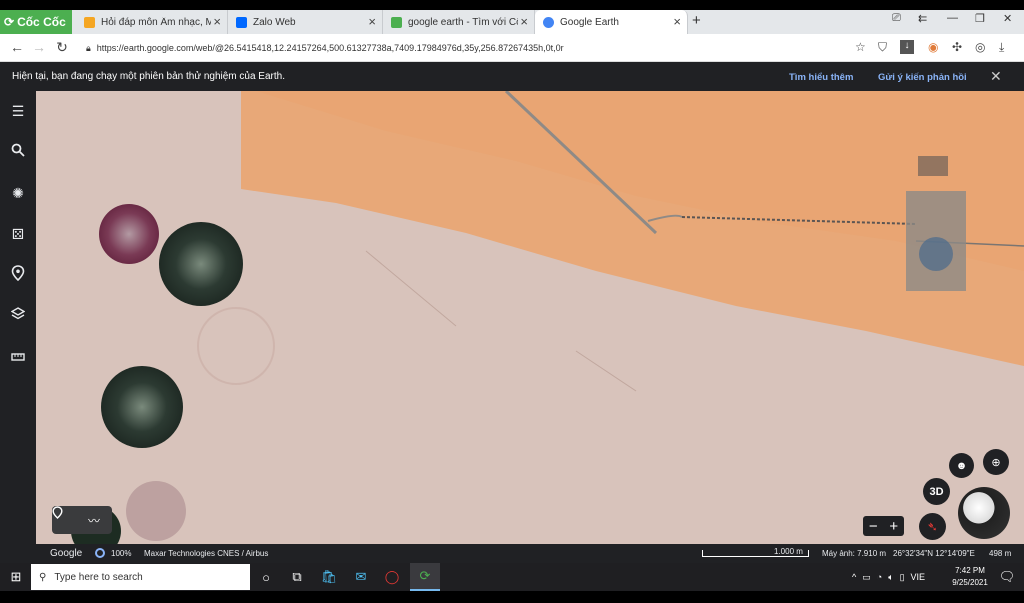 Image resolution: width=1024 pixels, height=603 pixels. What do you see at coordinates (922, 18) in the screenshot?
I see `back-to-tab-icon: ⇇` at bounding box center [922, 18].